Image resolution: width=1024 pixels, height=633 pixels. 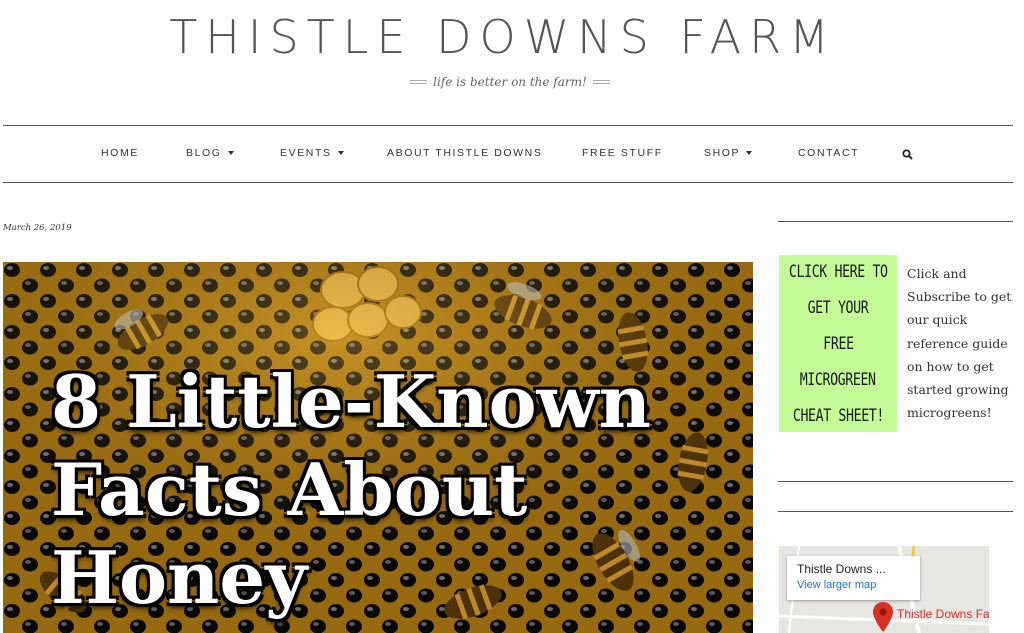 I want to click on map-pin-icon, so click(x=883, y=617).